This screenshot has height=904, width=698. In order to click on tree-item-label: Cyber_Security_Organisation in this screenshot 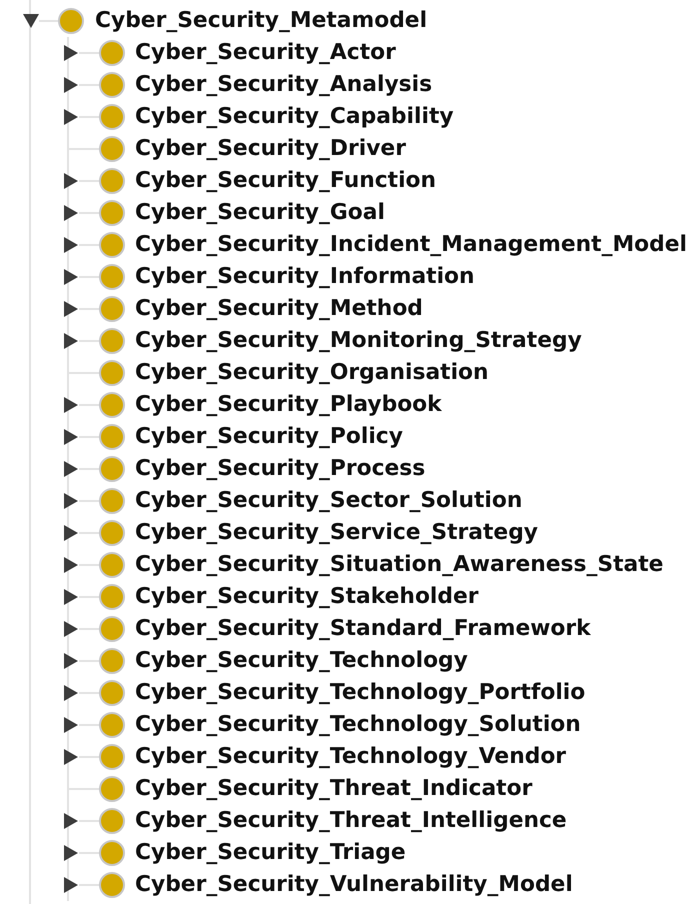, I will do `click(312, 373)`.